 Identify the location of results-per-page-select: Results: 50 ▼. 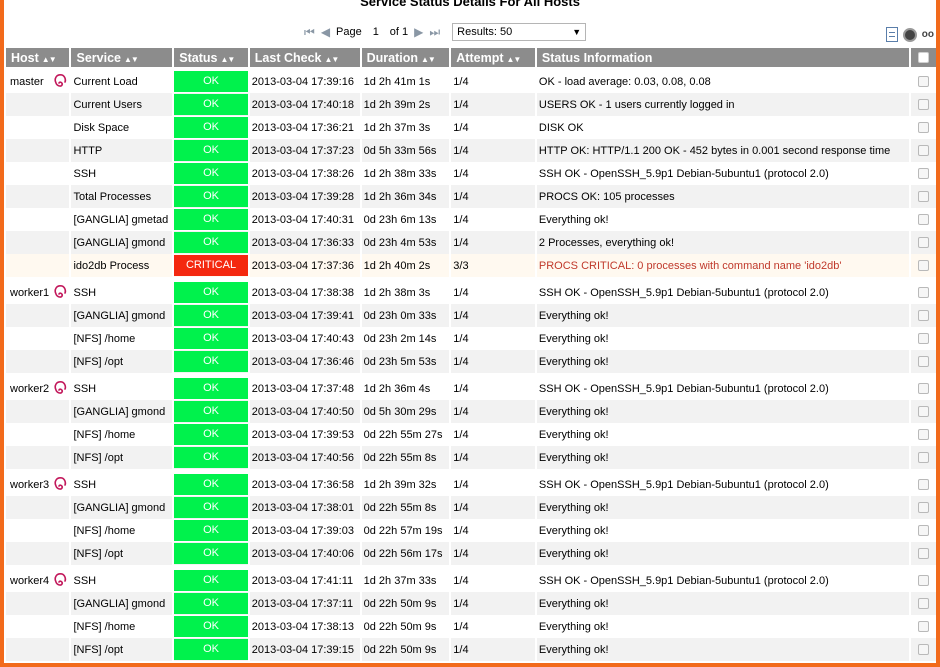
(519, 32).